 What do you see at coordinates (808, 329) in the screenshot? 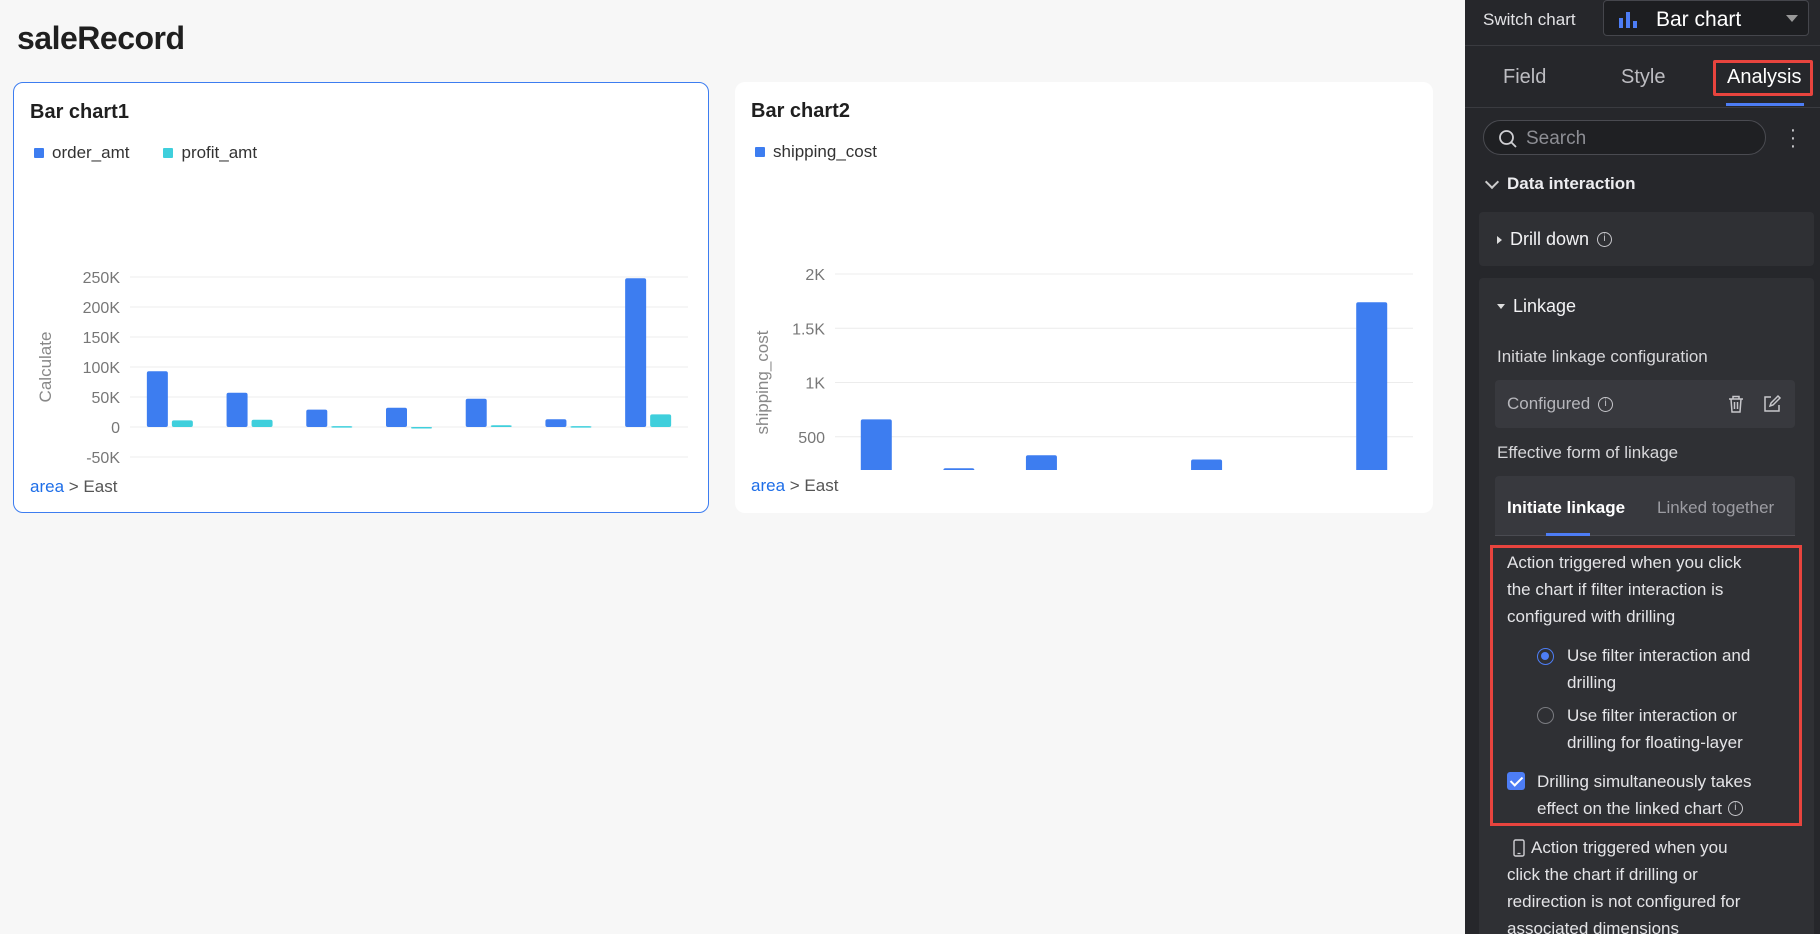
I see `y-tick-label: 1.5K` at bounding box center [808, 329].